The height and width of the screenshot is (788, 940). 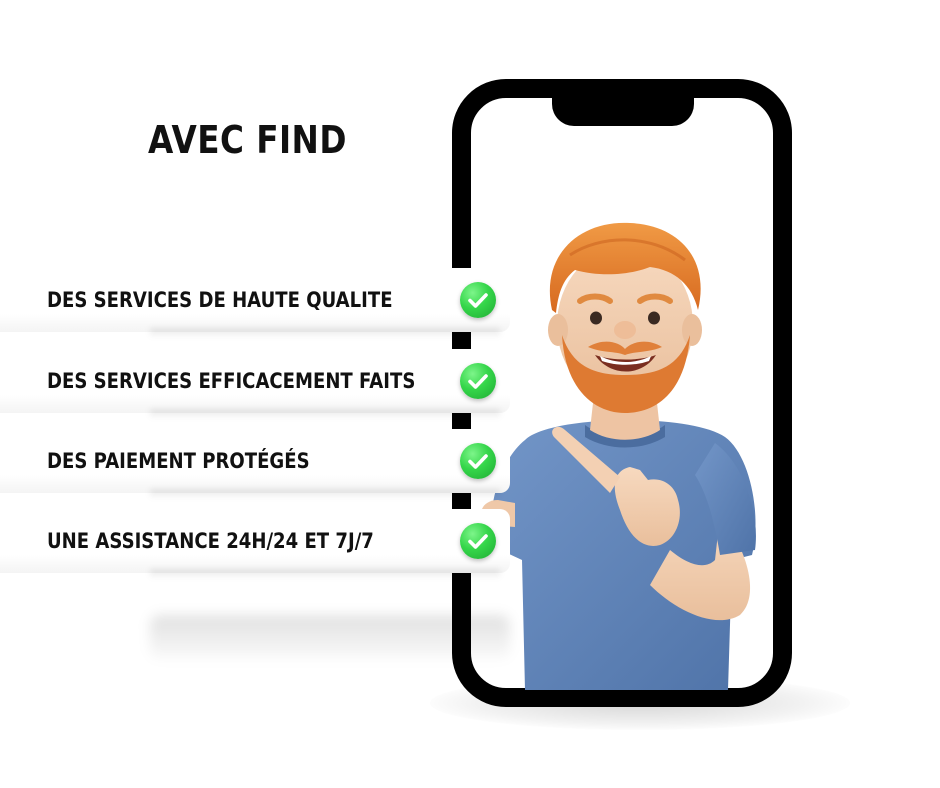 I want to click on feature-item: DES SERVICES DE HAUTE QUALITE, so click(x=255, y=300).